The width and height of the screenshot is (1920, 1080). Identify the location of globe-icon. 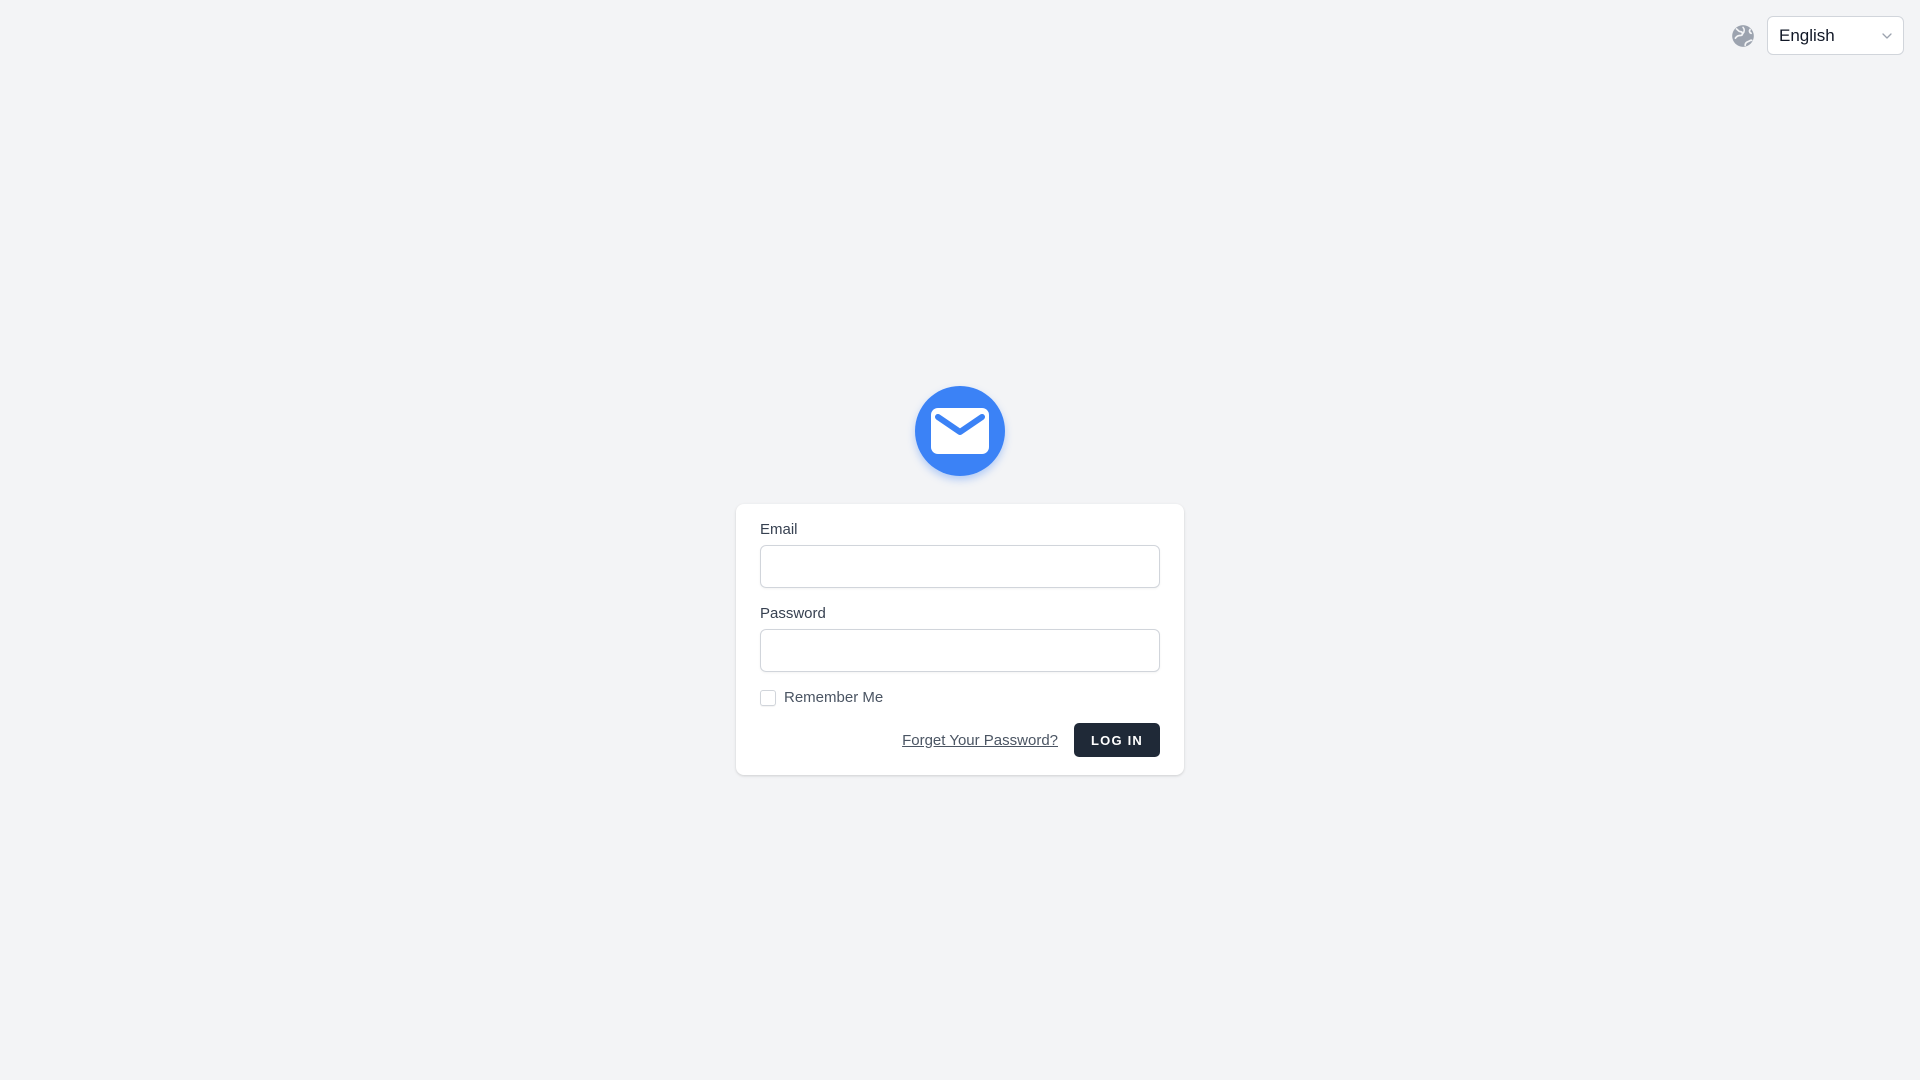
(1743, 36).